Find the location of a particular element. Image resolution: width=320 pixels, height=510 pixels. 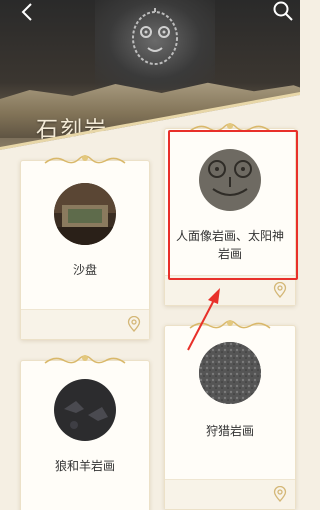

exhibit-card-wolf-sheep-petroglyph: 狼和羊岩画 is located at coordinates (85, 432).